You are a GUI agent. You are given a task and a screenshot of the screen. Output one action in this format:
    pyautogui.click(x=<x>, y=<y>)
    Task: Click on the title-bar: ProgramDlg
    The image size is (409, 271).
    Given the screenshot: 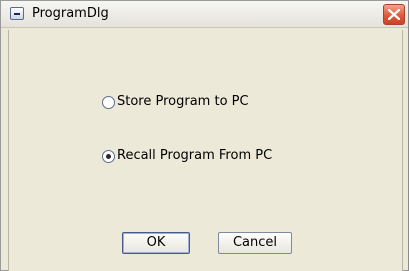 What is the action you would take?
    pyautogui.click(x=204, y=14)
    